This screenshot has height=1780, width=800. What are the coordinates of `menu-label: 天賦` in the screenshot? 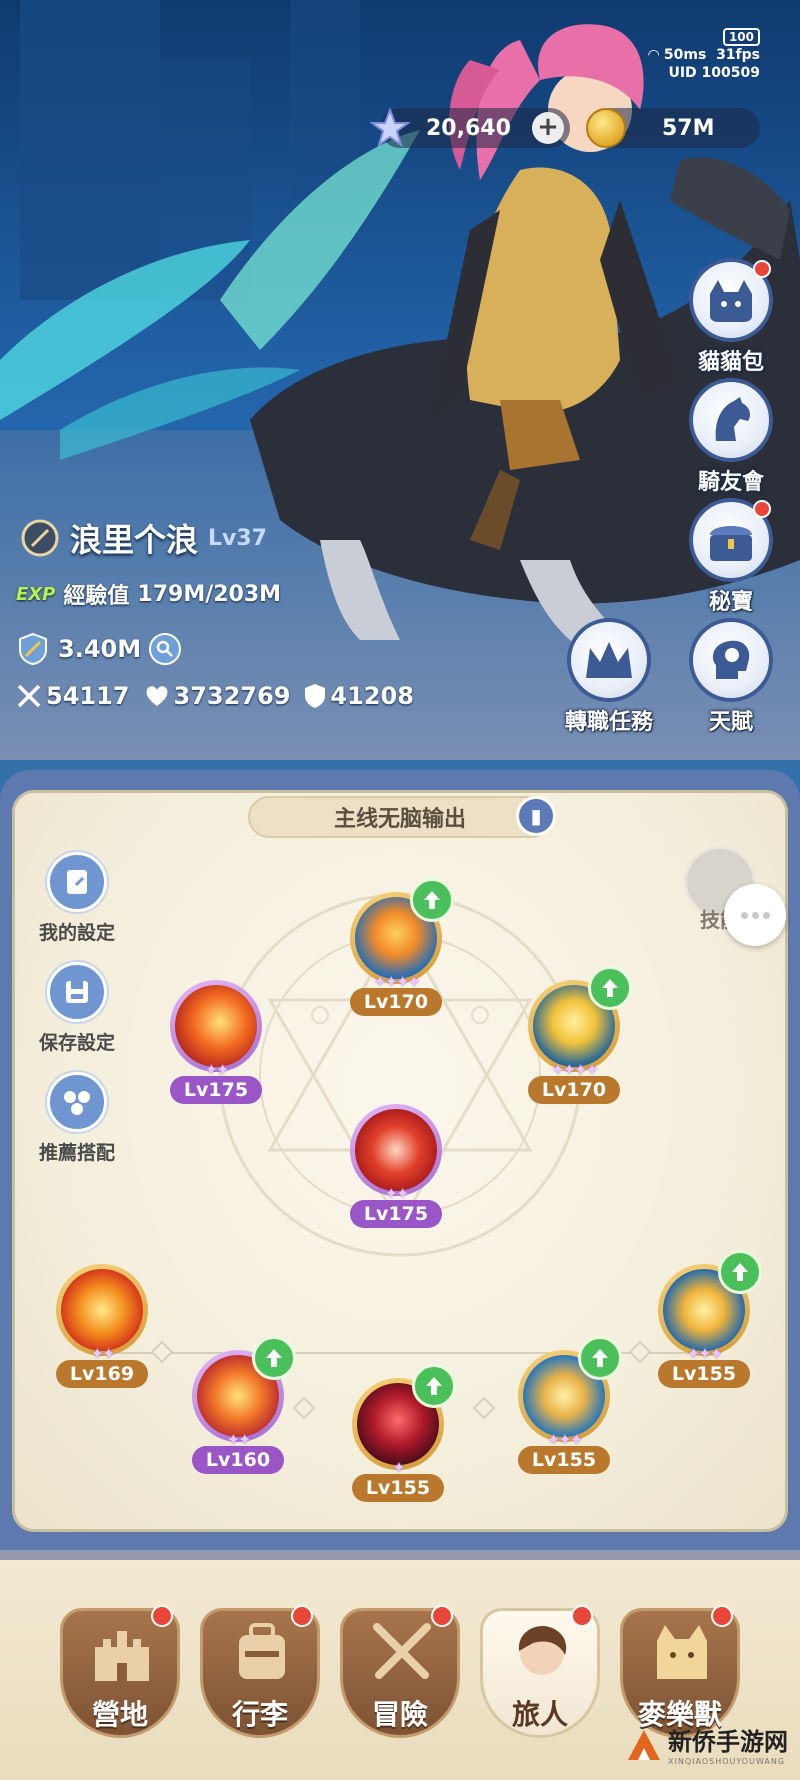 It's located at (730, 722).